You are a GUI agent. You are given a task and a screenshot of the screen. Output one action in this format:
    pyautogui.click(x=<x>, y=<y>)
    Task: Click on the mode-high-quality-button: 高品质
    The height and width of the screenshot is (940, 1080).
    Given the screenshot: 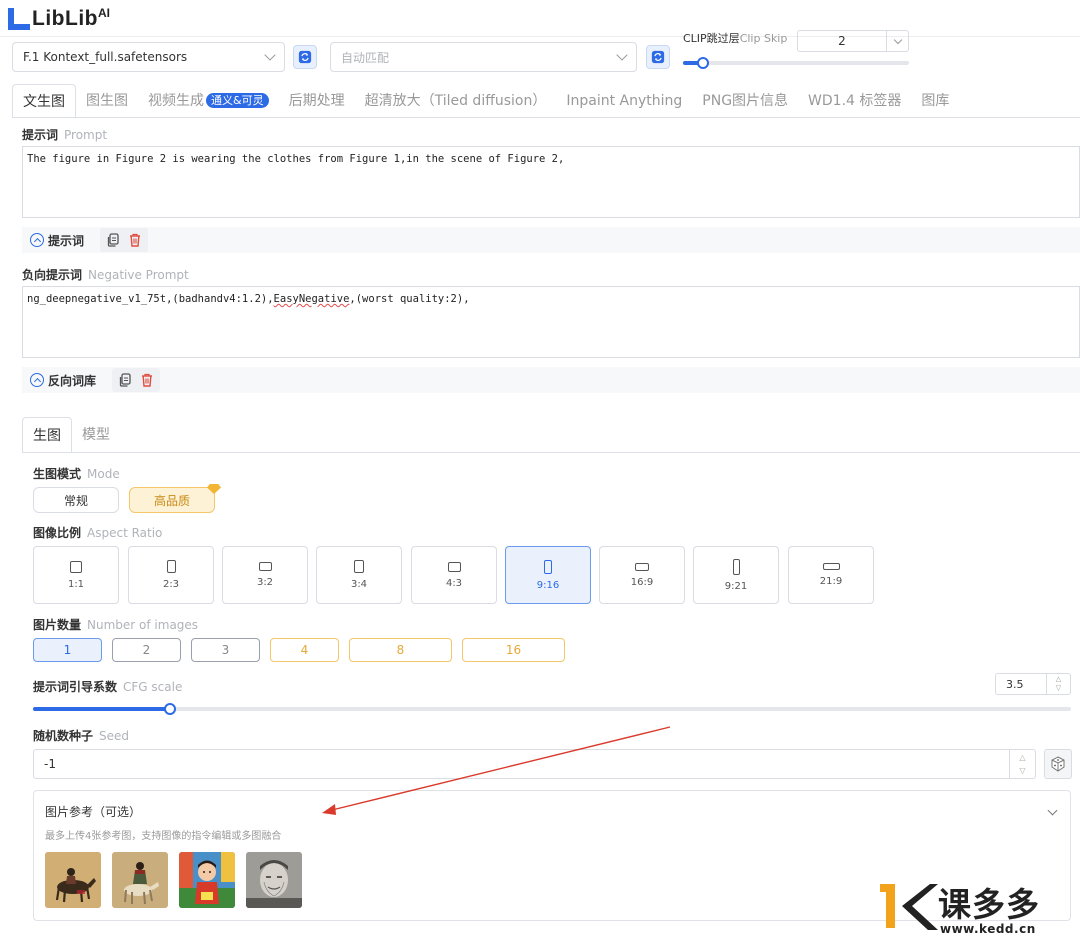 What is the action you would take?
    pyautogui.click(x=172, y=500)
    